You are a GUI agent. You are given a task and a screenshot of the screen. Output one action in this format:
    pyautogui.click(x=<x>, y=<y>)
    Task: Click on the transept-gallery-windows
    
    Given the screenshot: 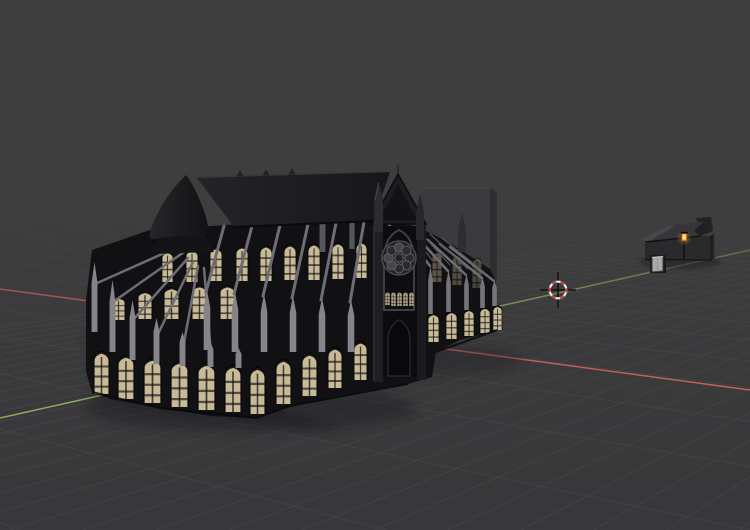 What is the action you would take?
    pyautogui.click(x=399, y=299)
    